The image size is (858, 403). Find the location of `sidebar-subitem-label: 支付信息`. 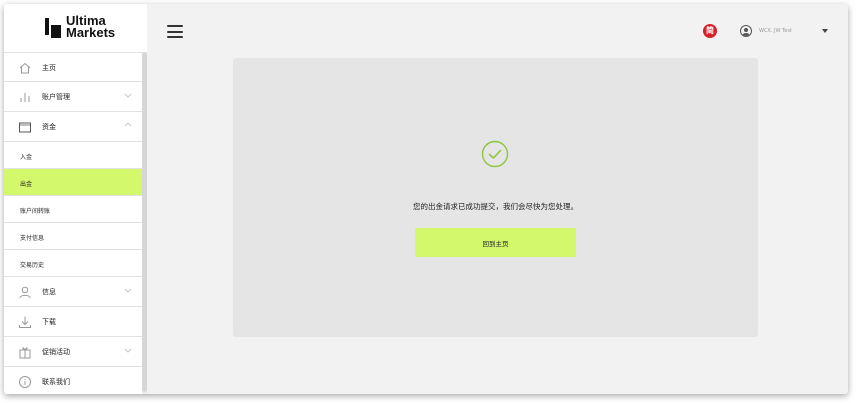

sidebar-subitem-label: 支付信息 is located at coordinates (32, 238).